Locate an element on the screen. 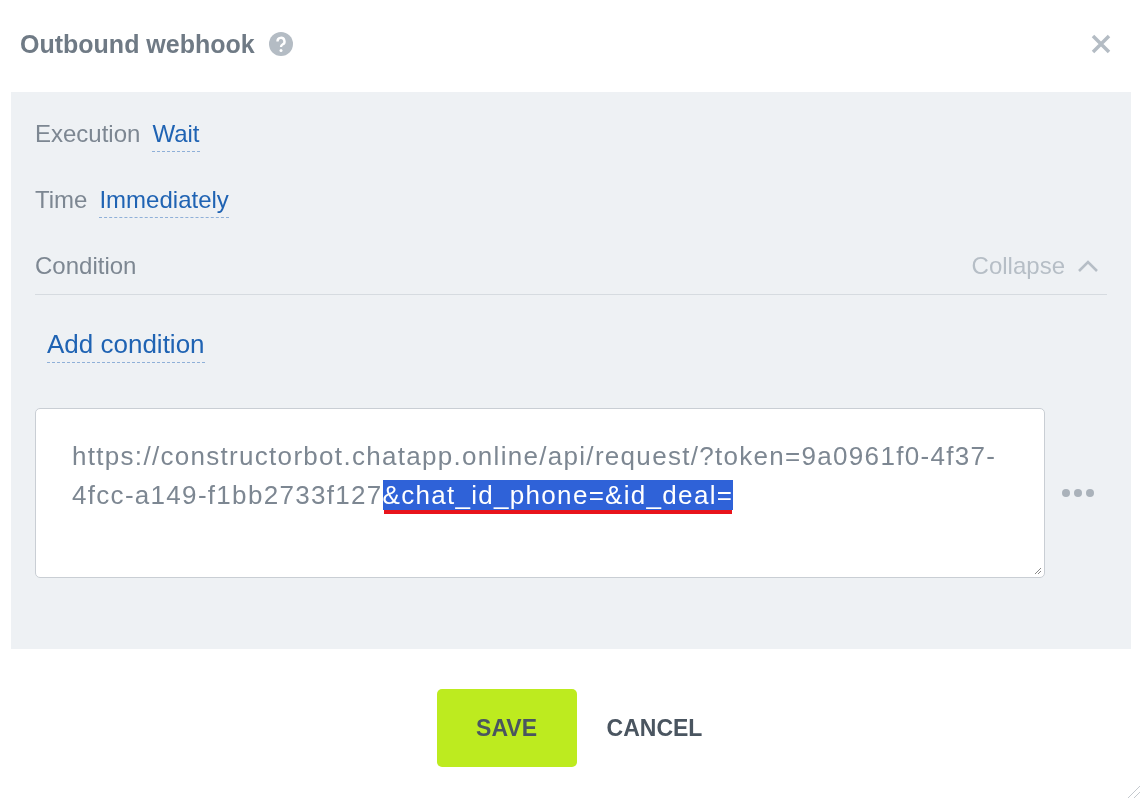  condition-label: Condition is located at coordinates (86, 266).